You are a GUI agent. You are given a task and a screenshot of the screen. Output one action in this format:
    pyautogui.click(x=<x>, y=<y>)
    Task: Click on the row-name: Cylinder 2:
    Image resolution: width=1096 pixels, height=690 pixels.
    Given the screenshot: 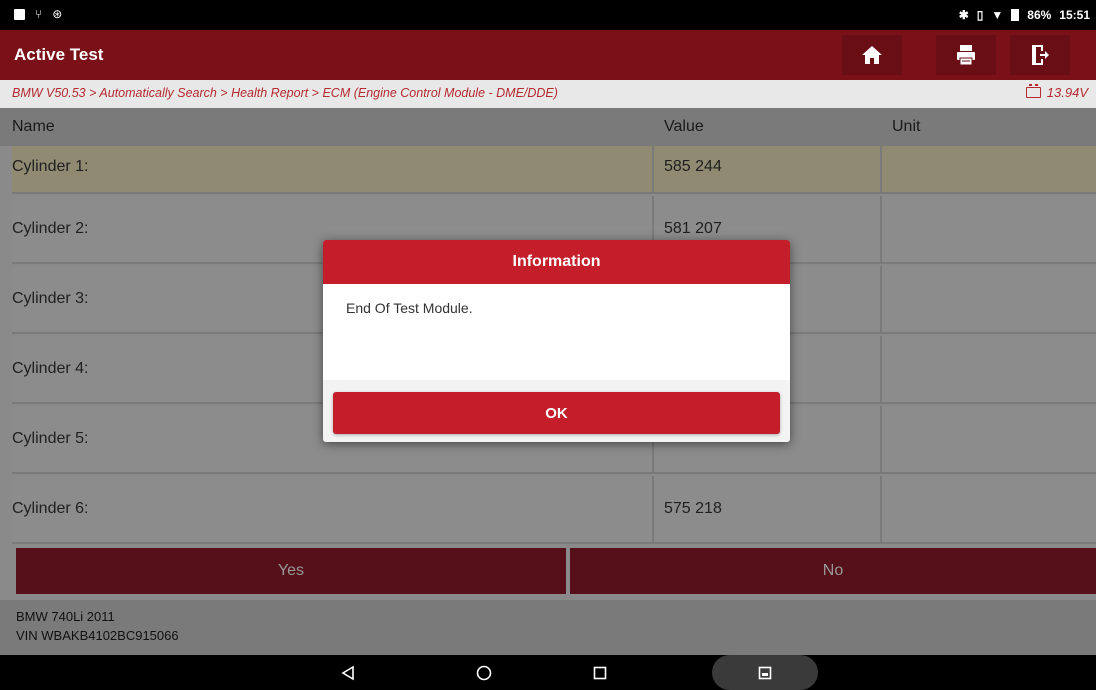 What is the action you would take?
    pyautogui.click(x=50, y=228)
    